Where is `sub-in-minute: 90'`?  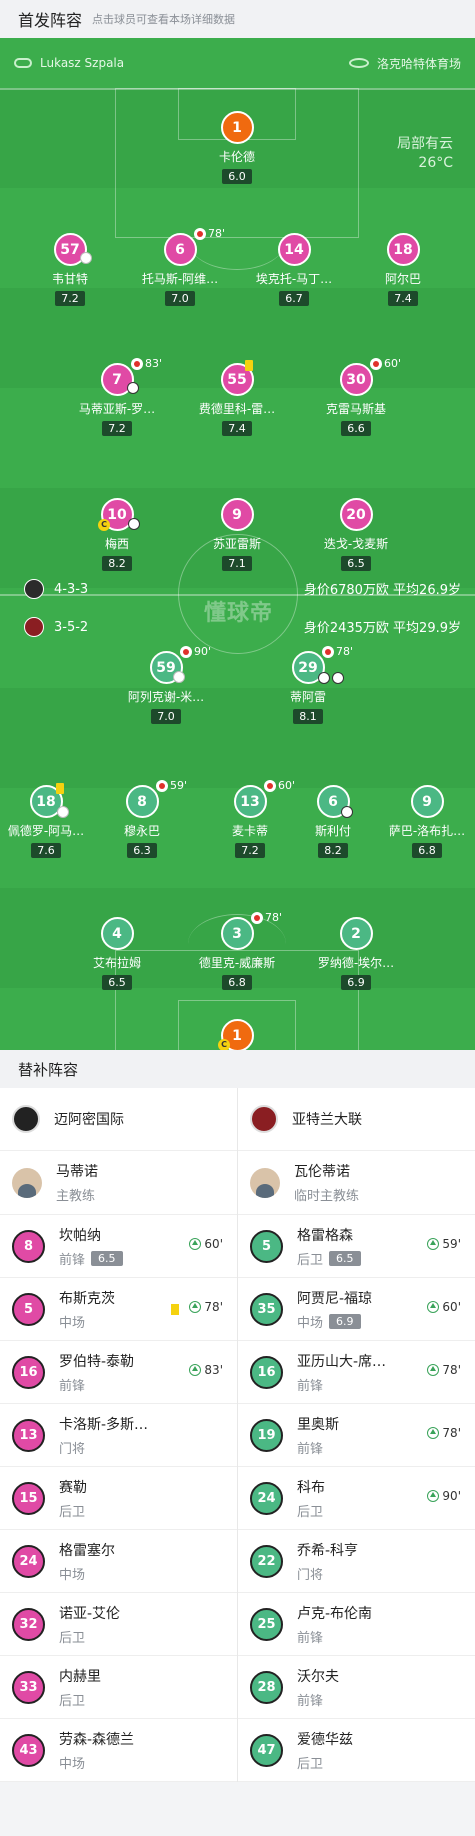
sub-in-minute: 90' is located at coordinates (451, 1496).